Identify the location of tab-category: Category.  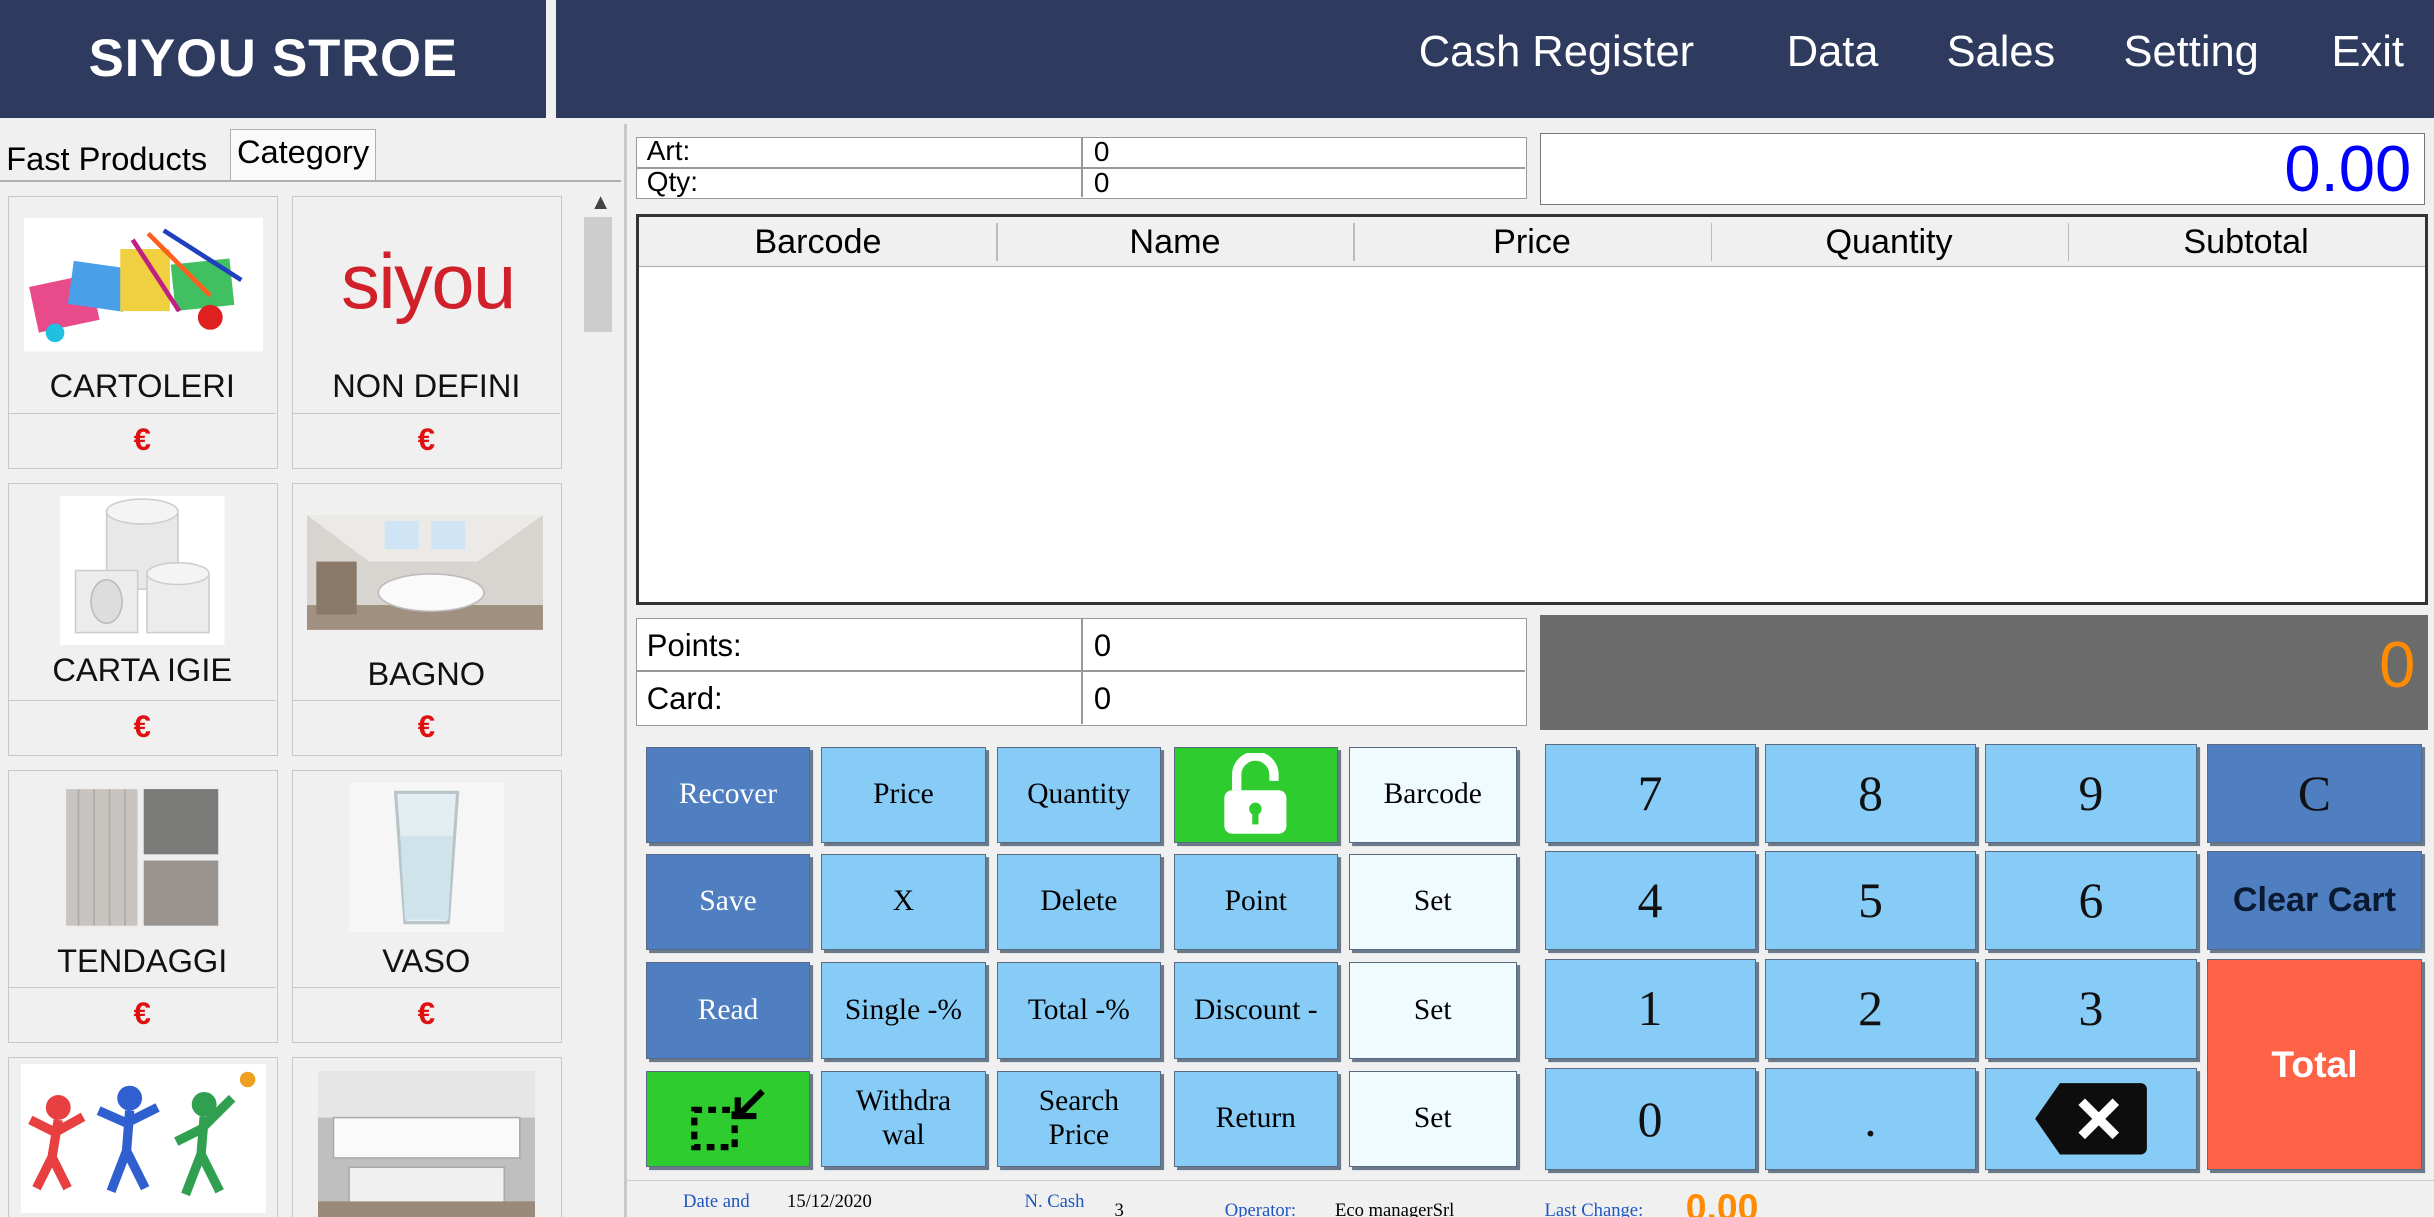
(303, 155).